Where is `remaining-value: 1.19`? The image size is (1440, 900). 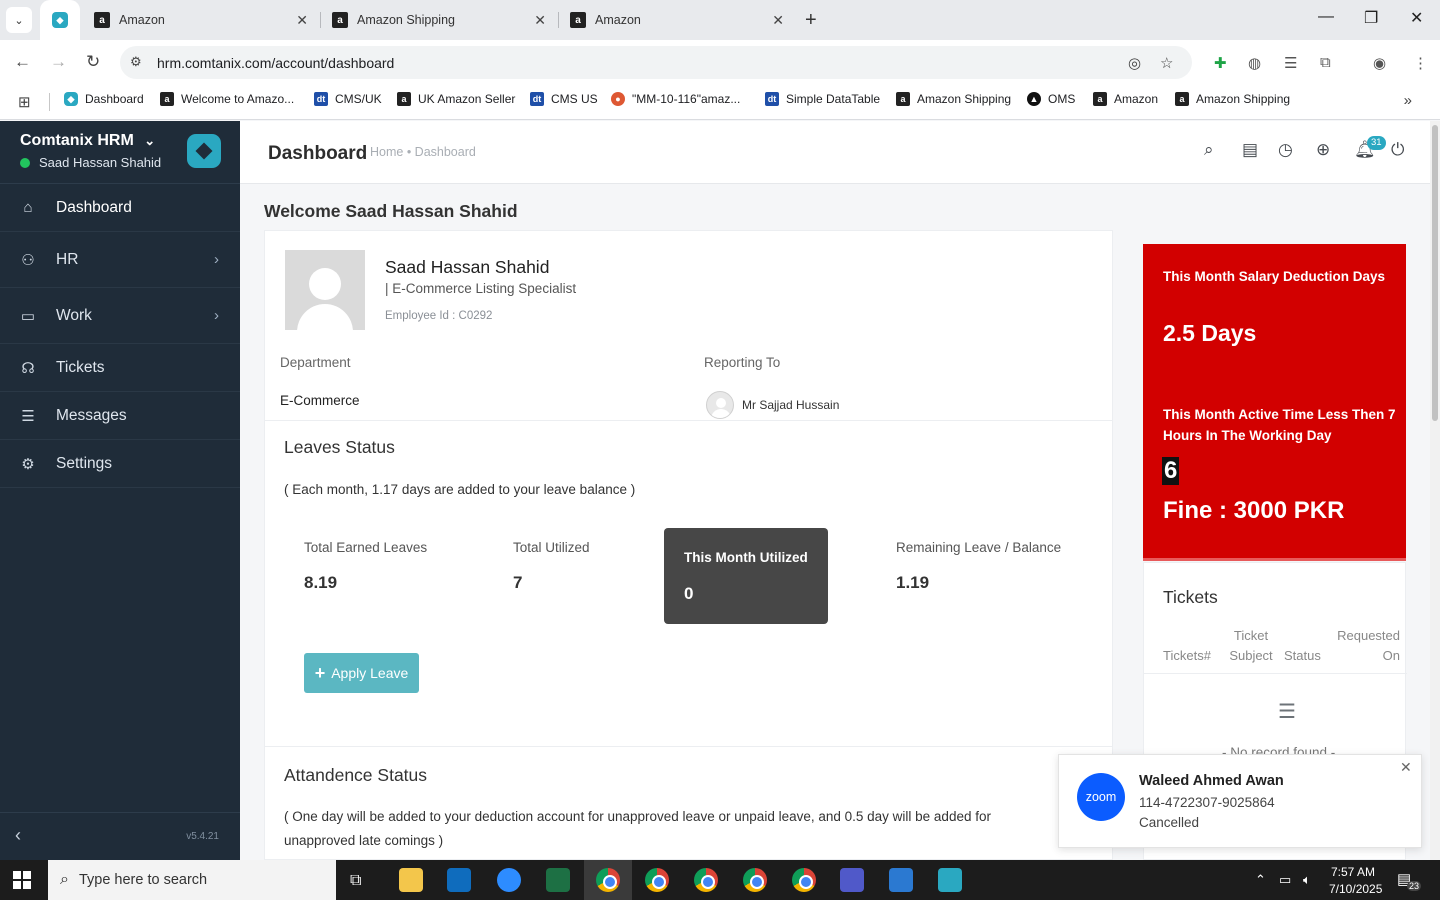
remaining-value: 1.19 is located at coordinates (913, 582).